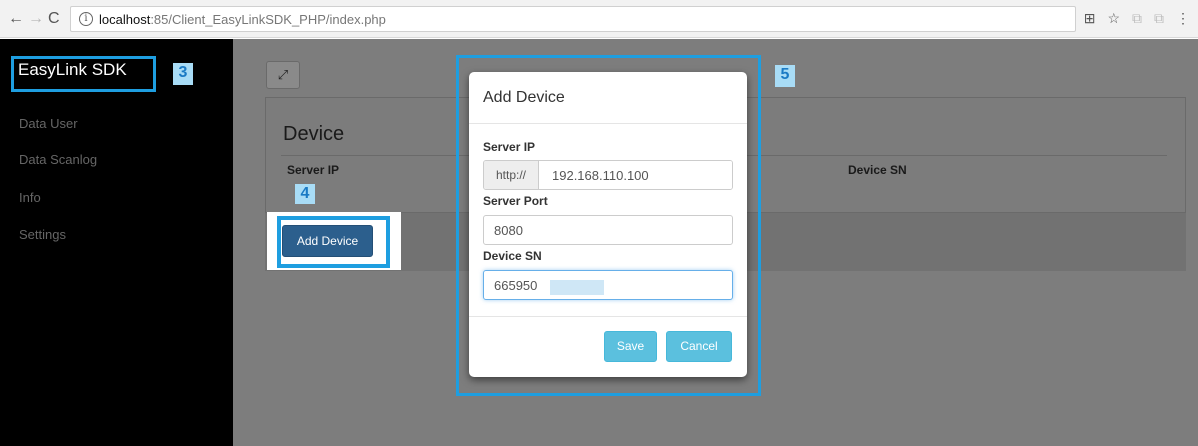 The image size is (1198, 446). I want to click on site-info-icon: i, so click(86, 19).